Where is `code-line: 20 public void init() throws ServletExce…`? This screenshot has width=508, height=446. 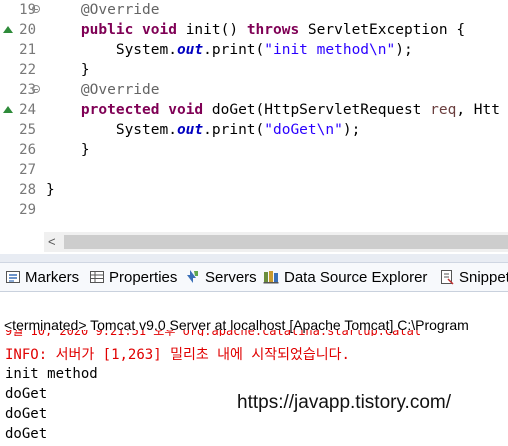
code-line: 20 public void init() throws ServletExce… is located at coordinates (254, 30).